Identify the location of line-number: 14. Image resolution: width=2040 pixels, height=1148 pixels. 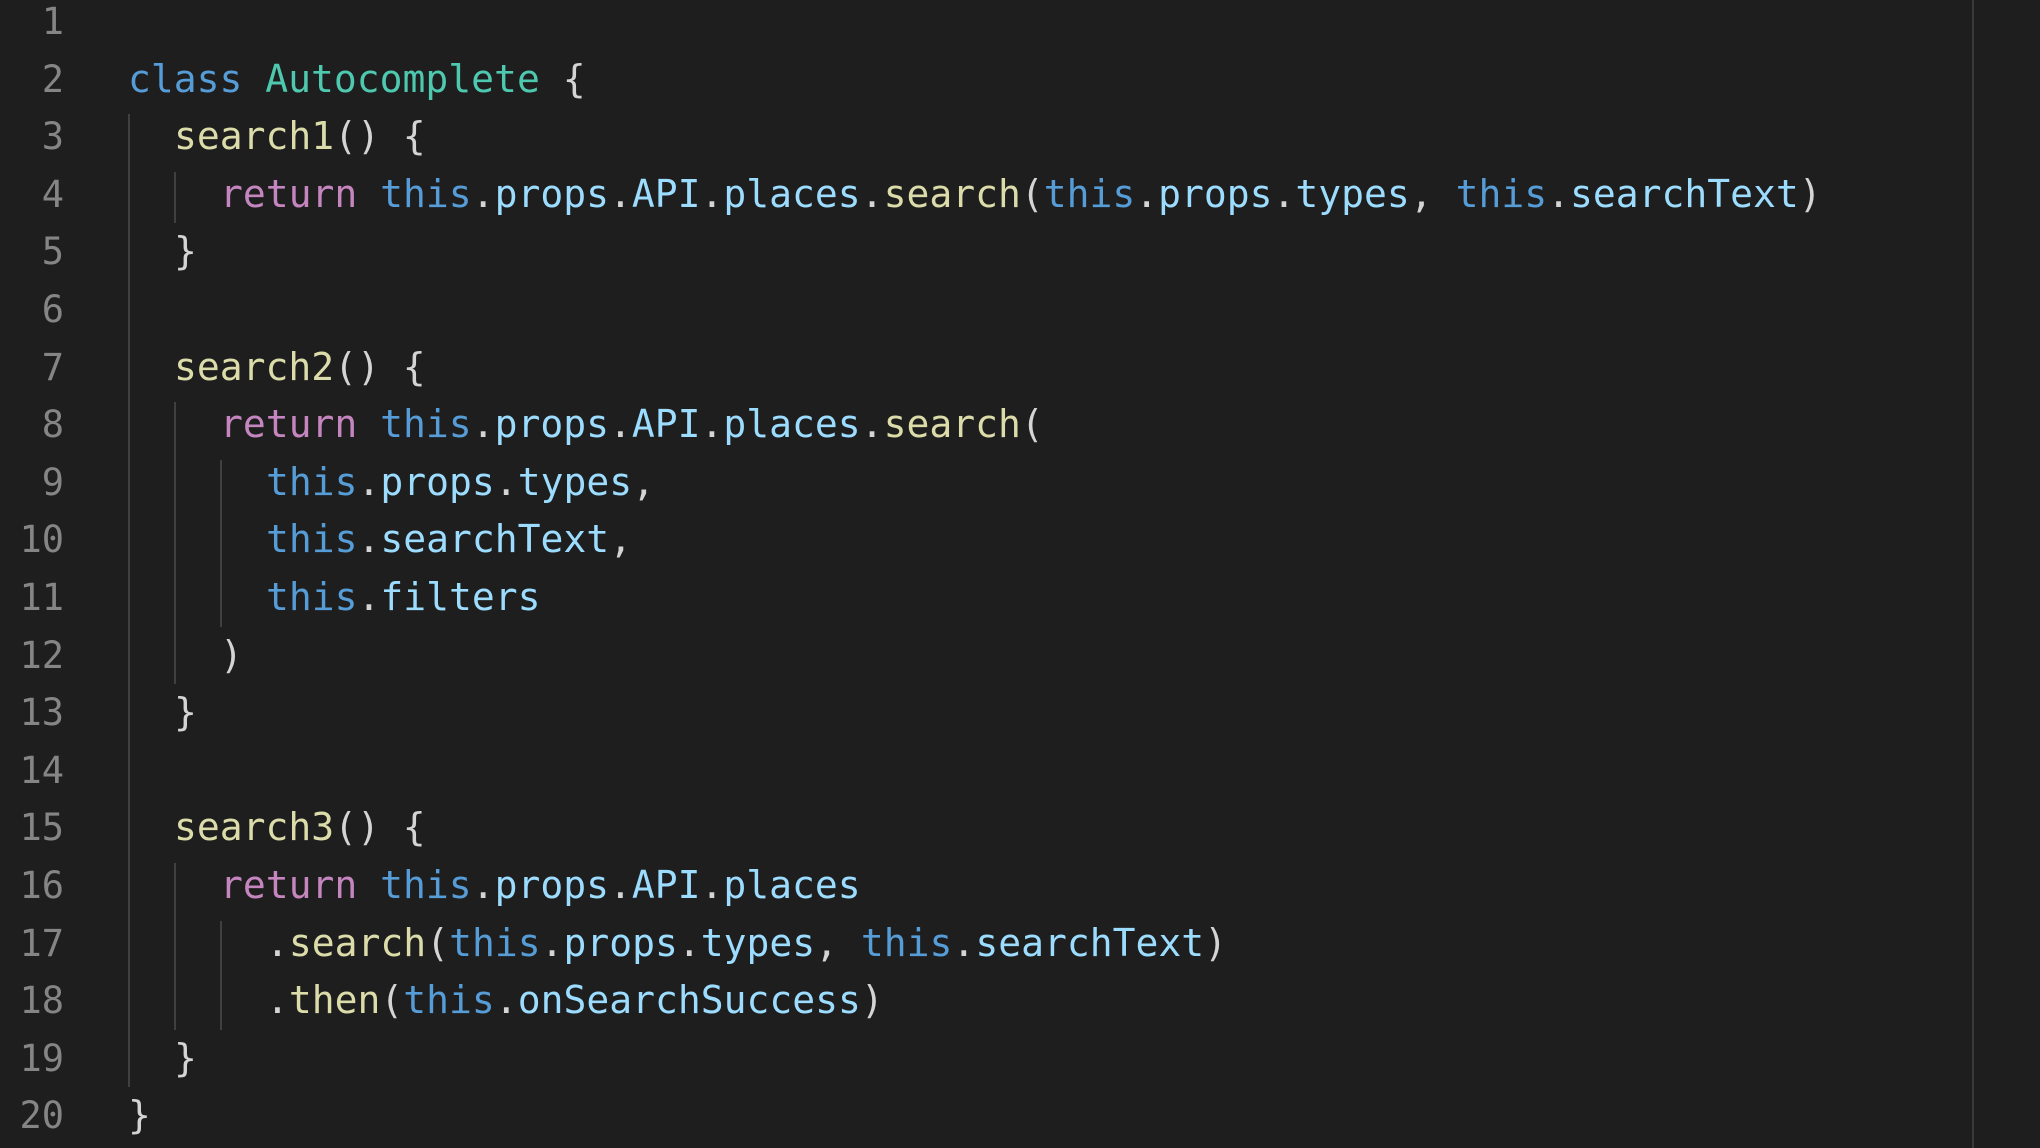
(41, 770).